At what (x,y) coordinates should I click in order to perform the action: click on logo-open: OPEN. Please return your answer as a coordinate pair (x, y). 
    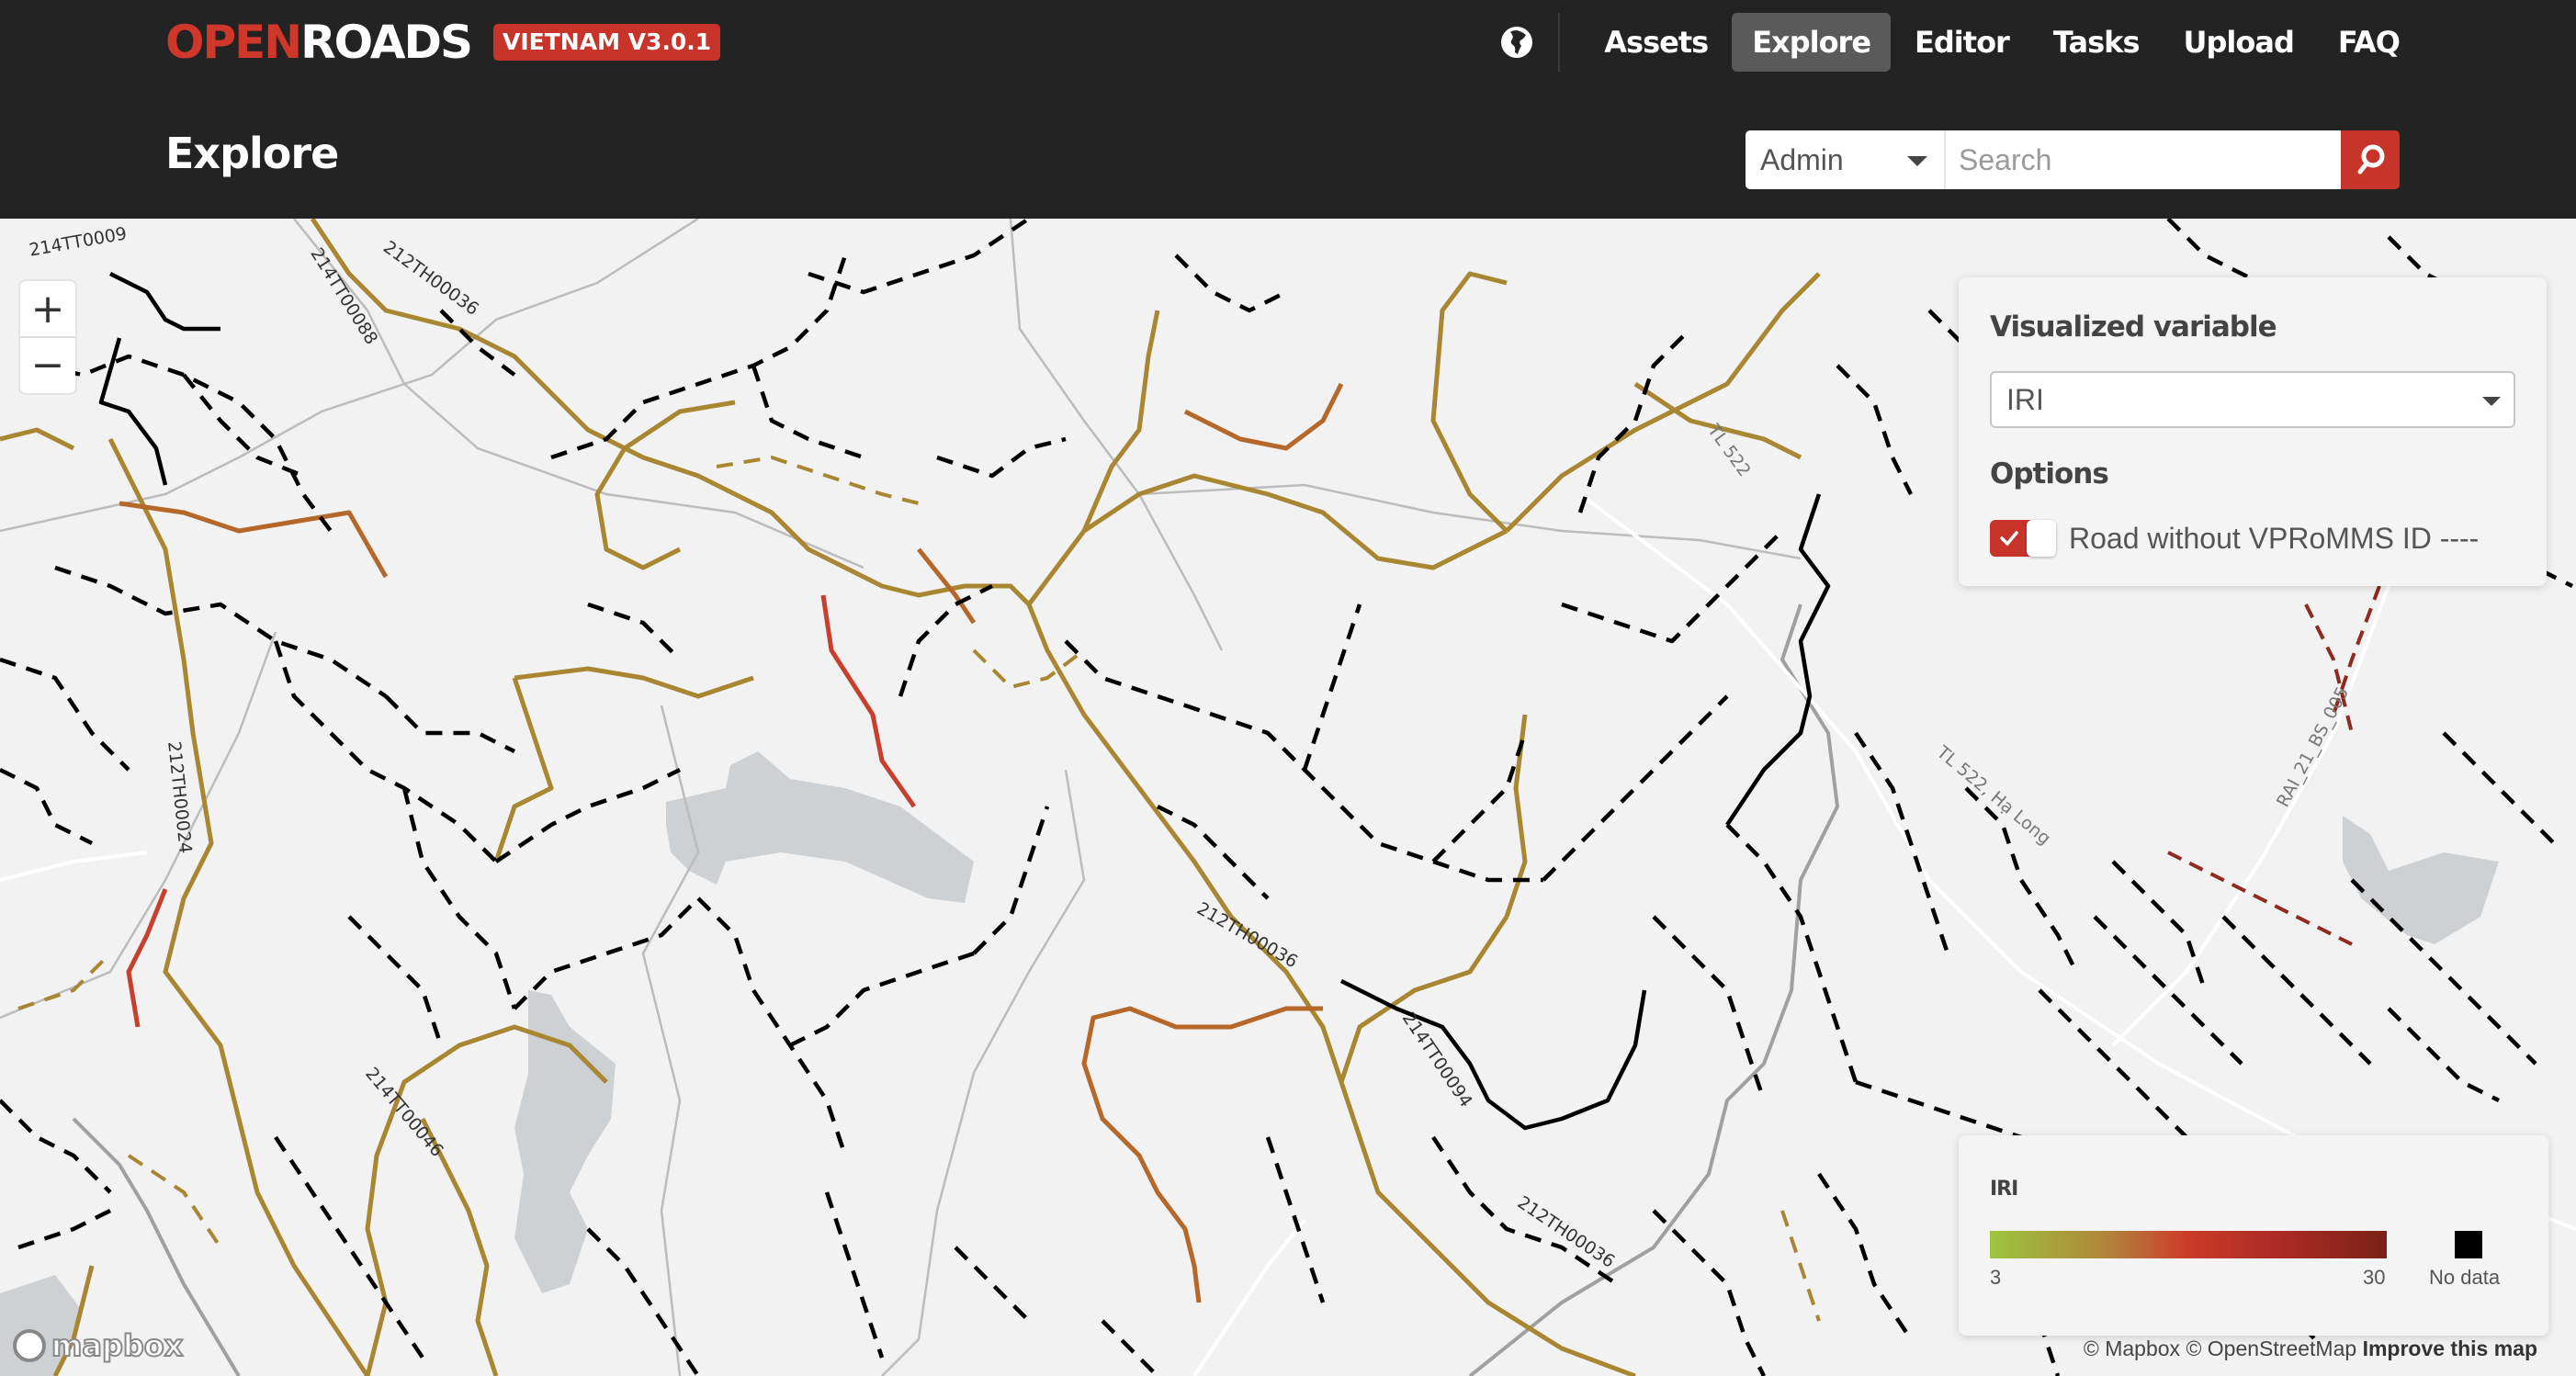
    Looking at the image, I should click on (233, 43).